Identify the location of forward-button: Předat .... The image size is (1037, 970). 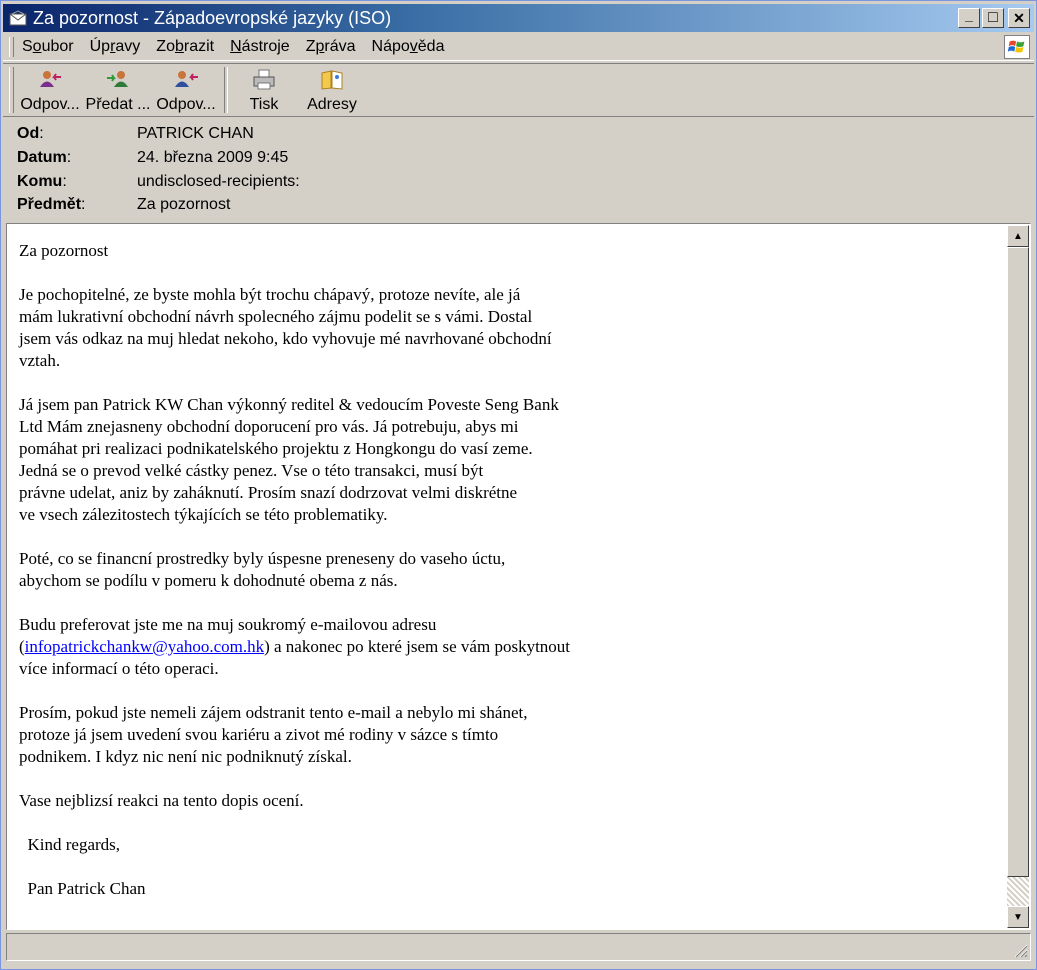
(118, 89).